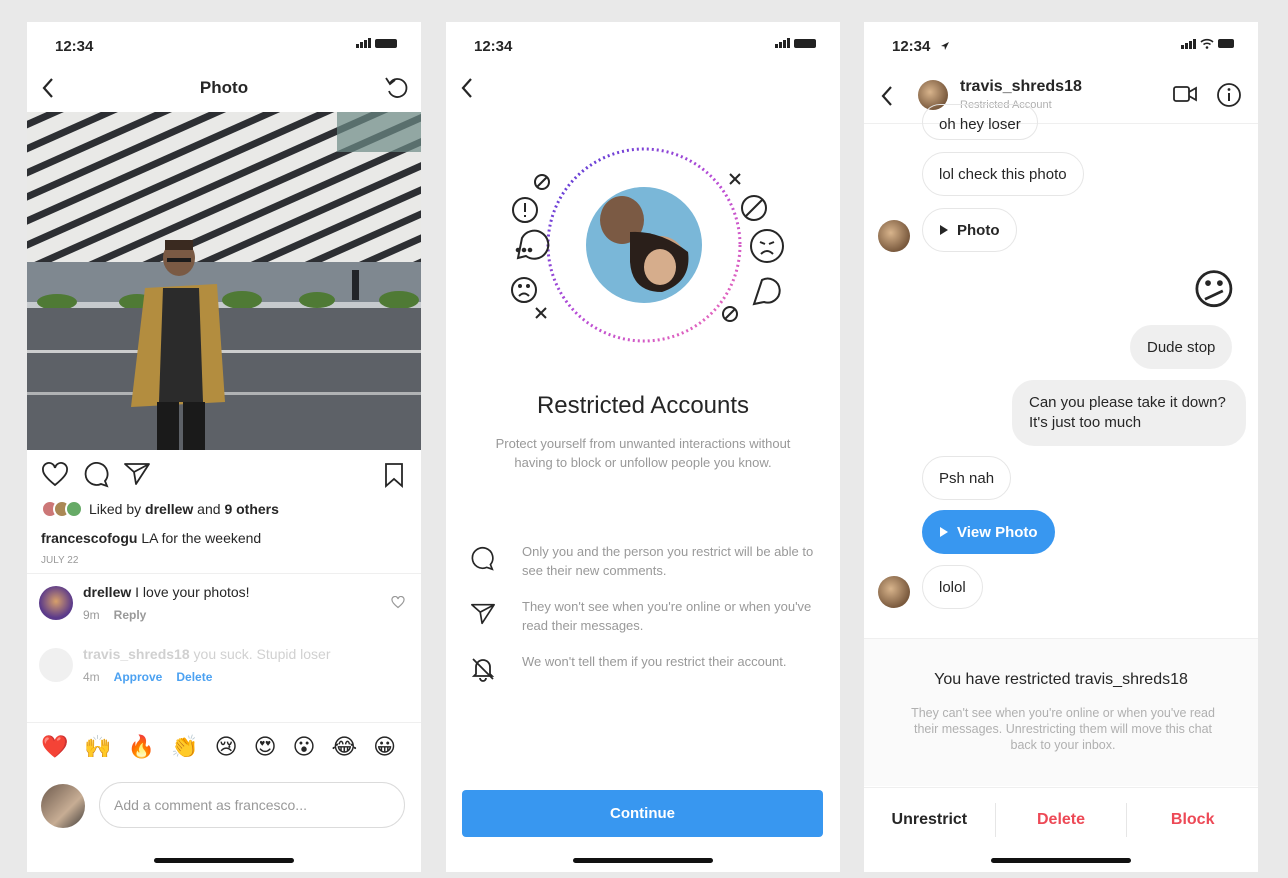 The image size is (1288, 878). Describe the element at coordinates (89, 538) in the screenshot. I see `caption-user: francescofogu` at that location.